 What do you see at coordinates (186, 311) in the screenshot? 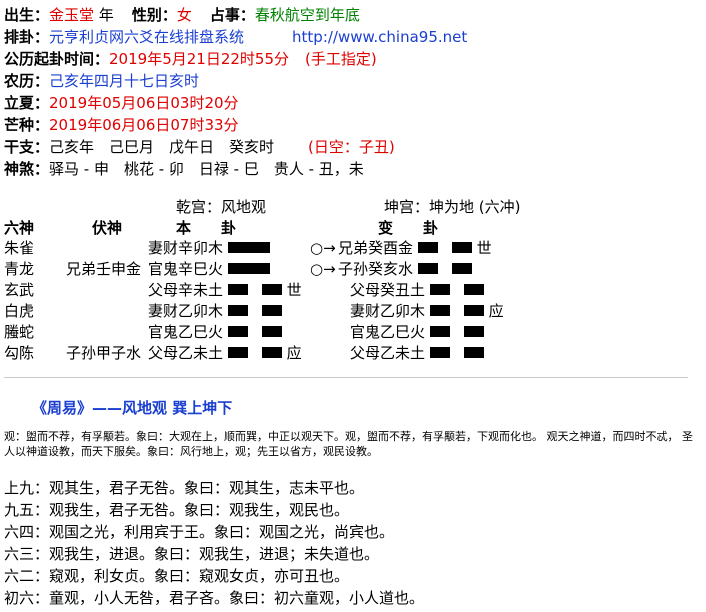
I see `ben-yao-name: 妻财乙卯木` at bounding box center [186, 311].